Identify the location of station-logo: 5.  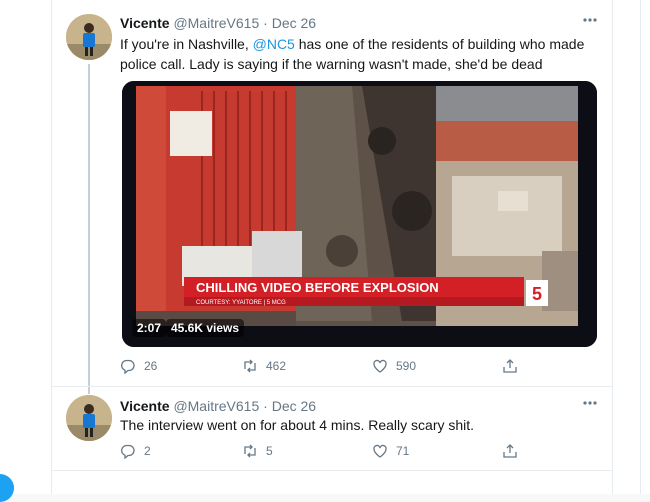
(537, 294).